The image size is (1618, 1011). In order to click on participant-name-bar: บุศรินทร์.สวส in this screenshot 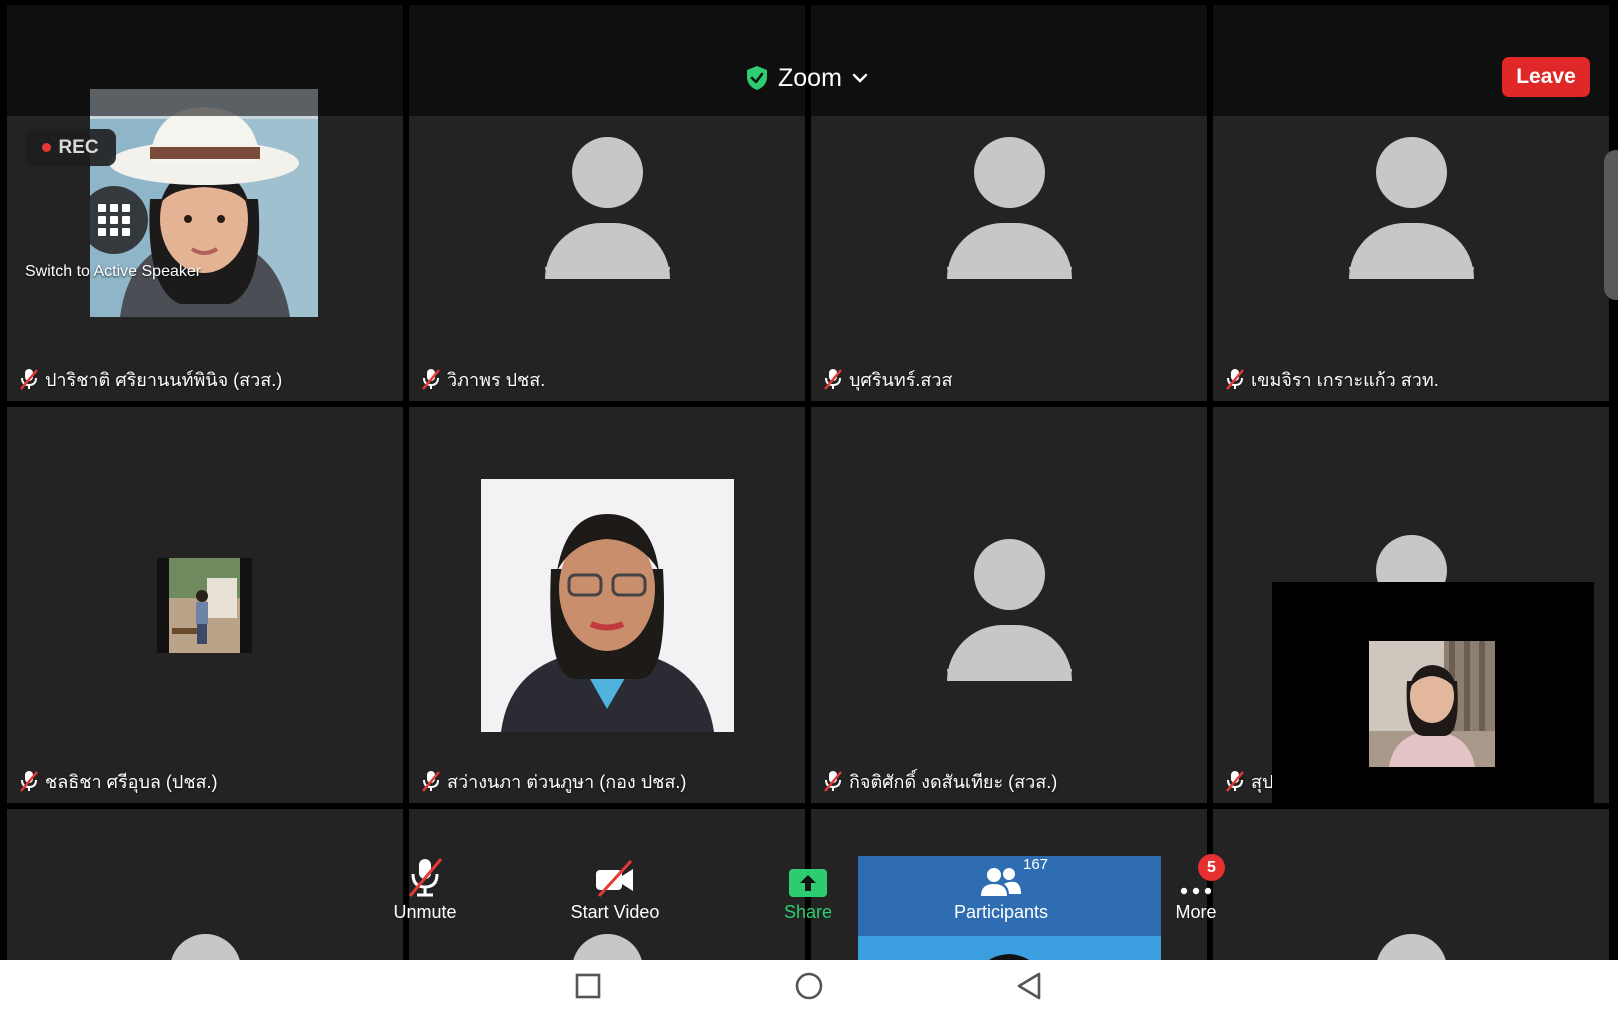, I will do `click(887, 379)`.